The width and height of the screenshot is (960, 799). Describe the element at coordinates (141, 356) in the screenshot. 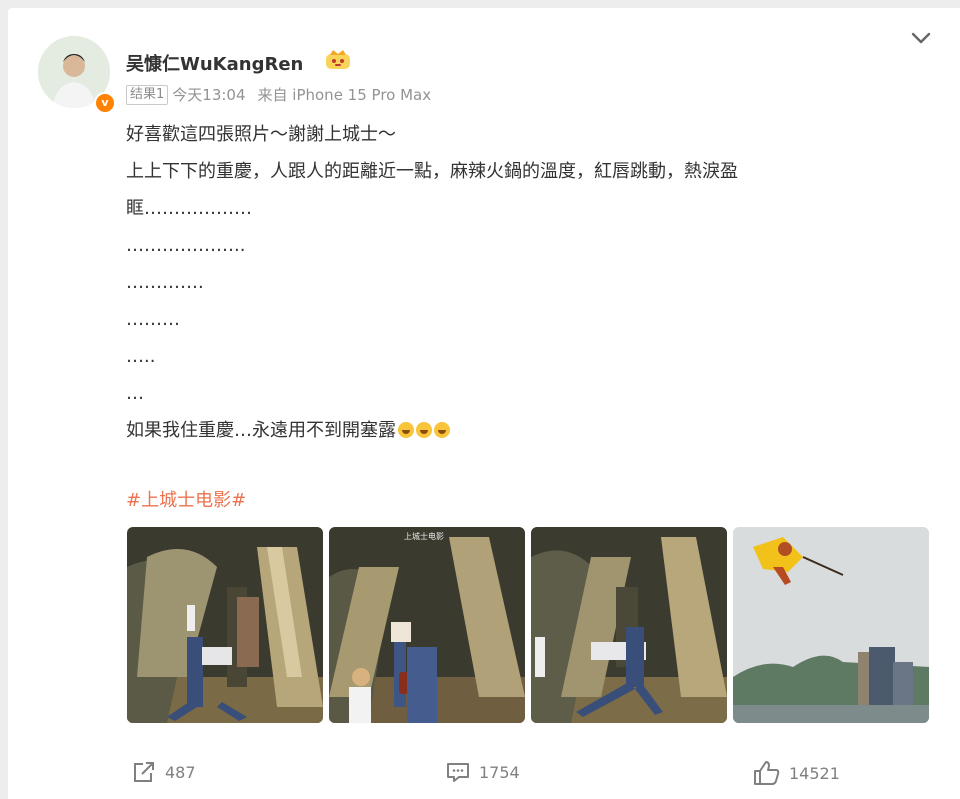

I see `post-line: …..` at that location.